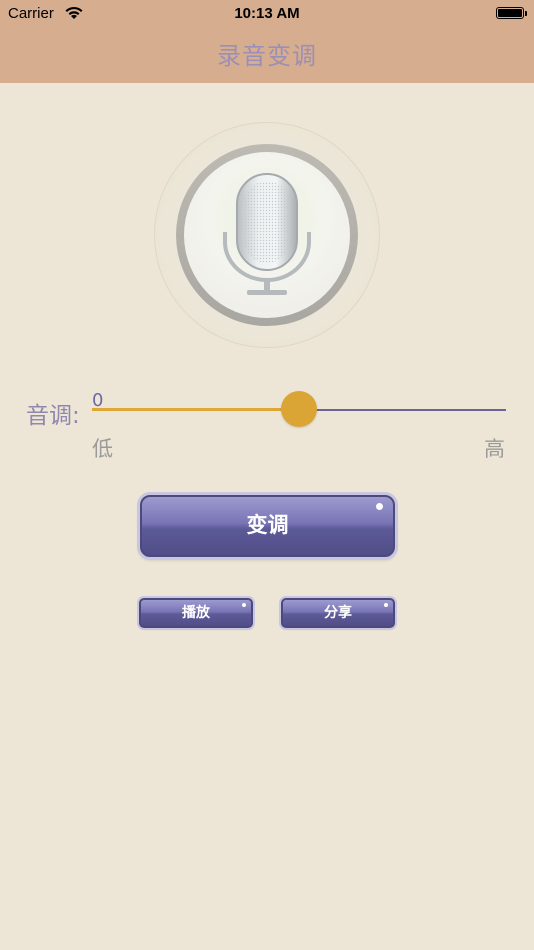  Describe the element at coordinates (98, 400) in the screenshot. I see `pitch-value: 0` at that location.